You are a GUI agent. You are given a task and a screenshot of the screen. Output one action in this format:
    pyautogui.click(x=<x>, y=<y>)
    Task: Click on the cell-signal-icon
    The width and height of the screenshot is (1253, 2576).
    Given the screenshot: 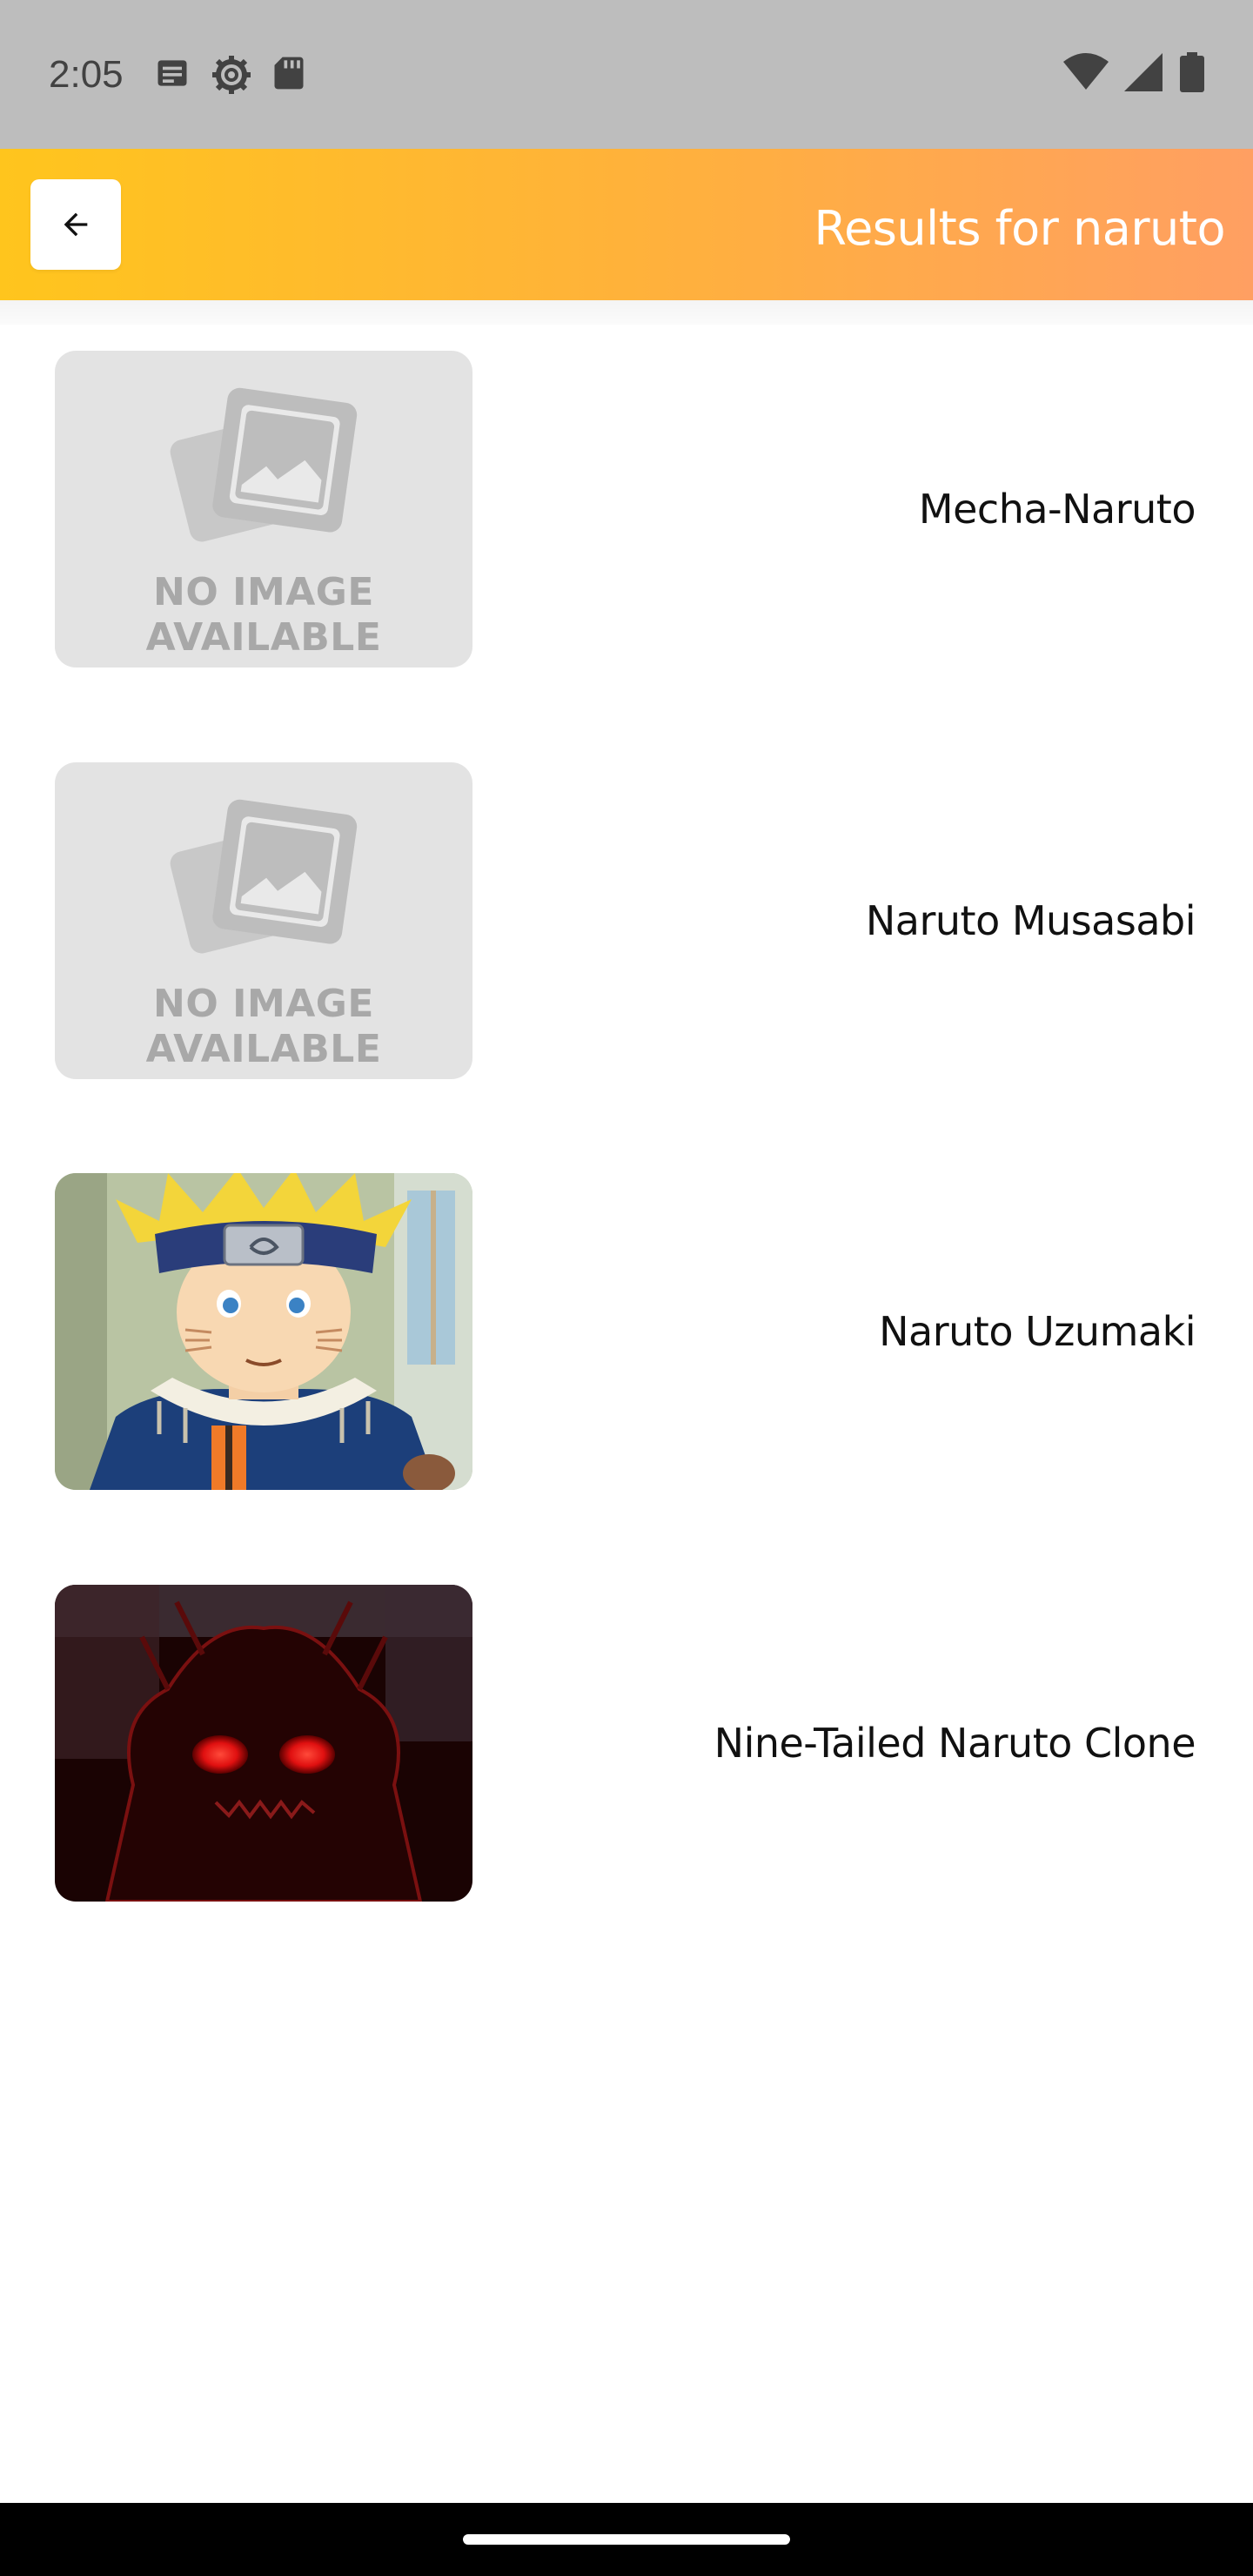 What is the action you would take?
    pyautogui.click(x=1143, y=72)
    